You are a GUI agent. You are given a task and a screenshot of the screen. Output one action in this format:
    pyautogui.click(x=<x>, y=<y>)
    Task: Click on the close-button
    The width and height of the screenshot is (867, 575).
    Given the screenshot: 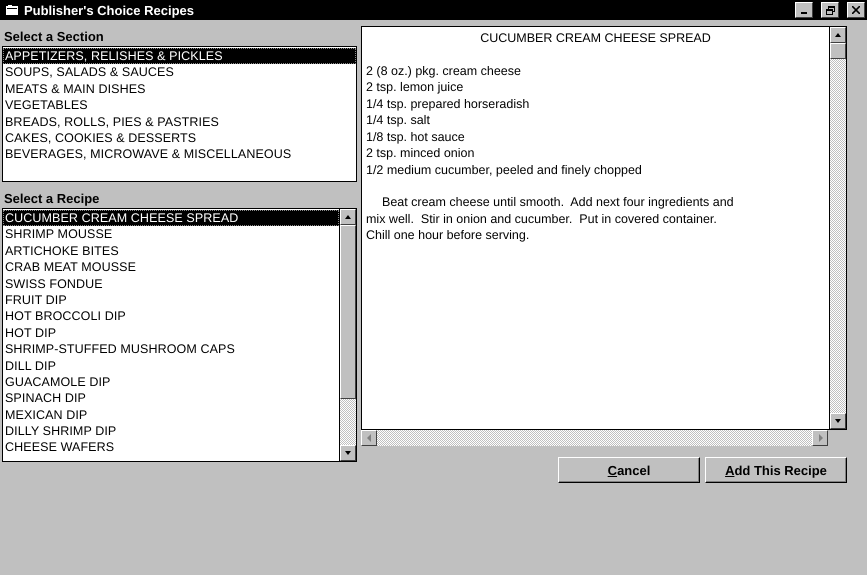 What is the action you would take?
    pyautogui.click(x=856, y=10)
    